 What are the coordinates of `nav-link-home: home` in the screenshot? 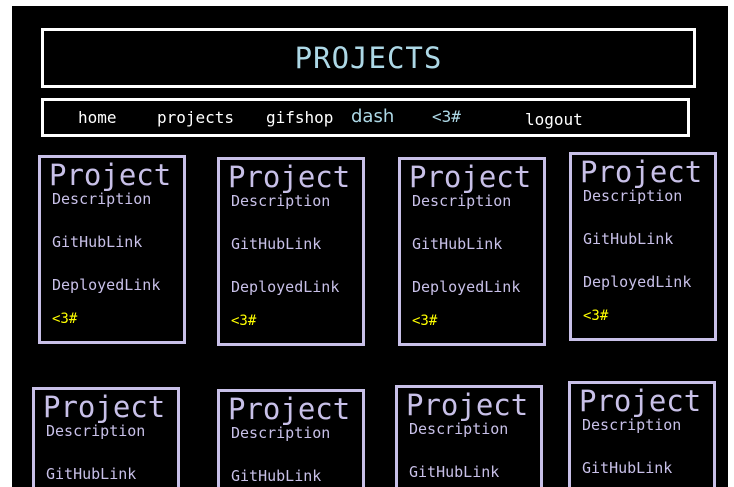 It's located at (97, 117).